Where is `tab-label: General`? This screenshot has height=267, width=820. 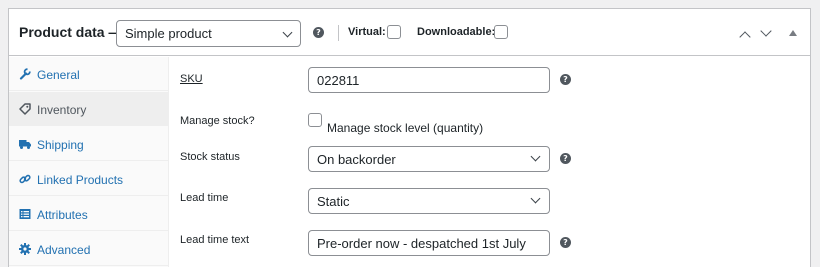
tab-label: General is located at coordinates (58, 75).